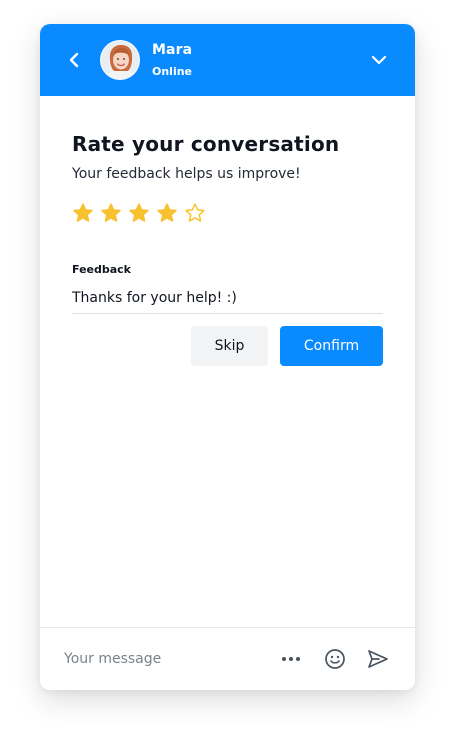  I want to click on emoji-icon, so click(335, 659).